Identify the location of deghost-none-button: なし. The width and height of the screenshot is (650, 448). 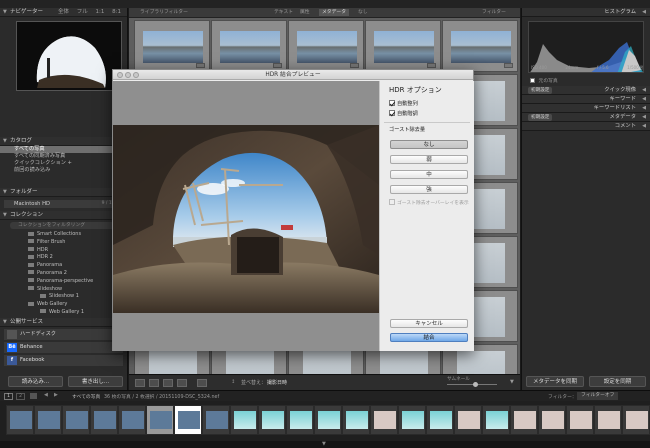
(429, 144).